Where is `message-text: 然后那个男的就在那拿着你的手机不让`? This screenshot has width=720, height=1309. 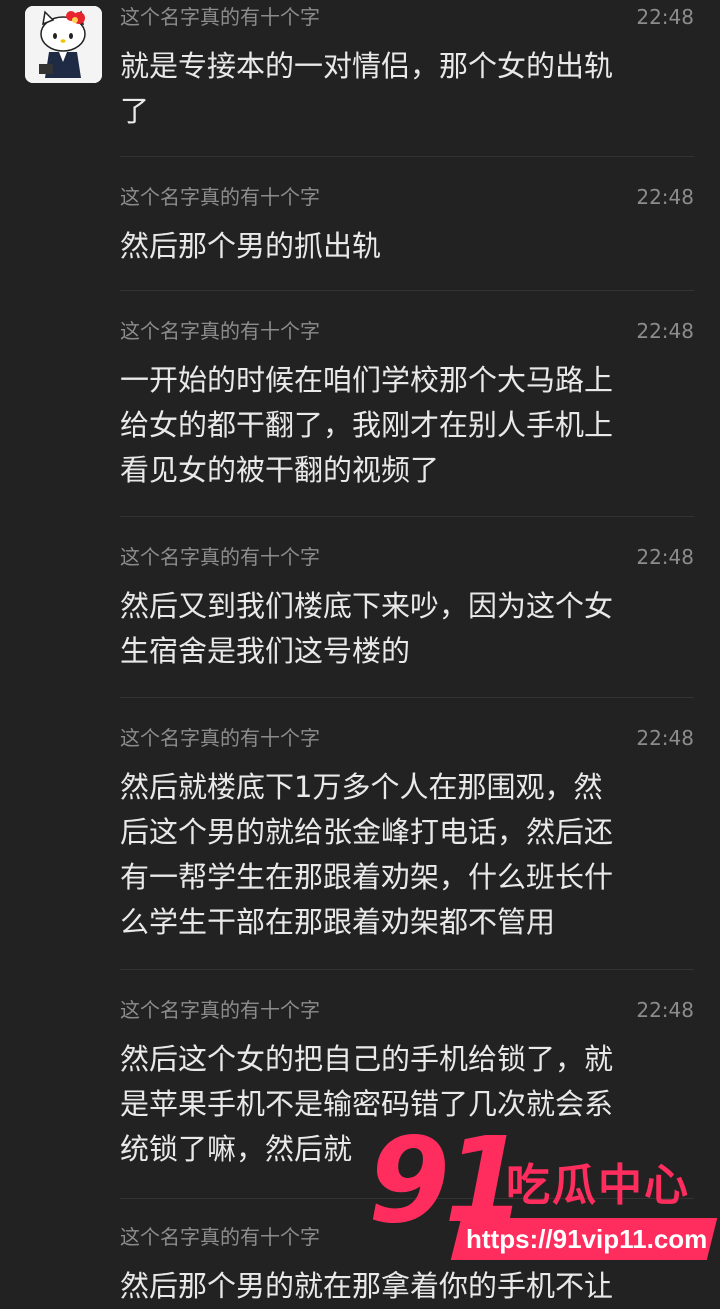
message-text: 然后那个男的就在那拿着你的手机不让 is located at coordinates (367, 1286).